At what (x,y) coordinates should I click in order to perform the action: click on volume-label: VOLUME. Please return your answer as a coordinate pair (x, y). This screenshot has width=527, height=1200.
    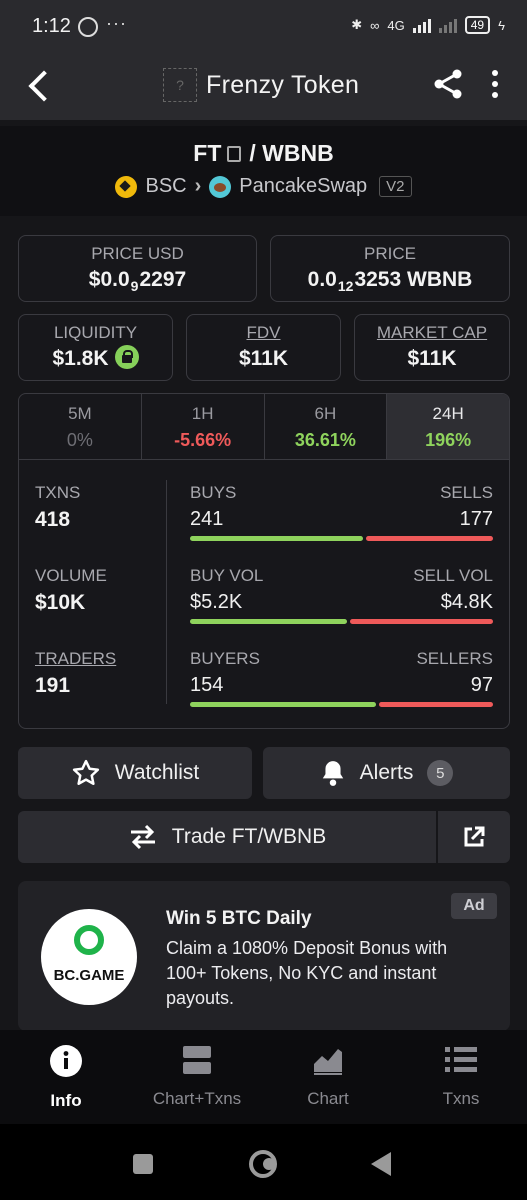
    Looking at the image, I should click on (71, 575).